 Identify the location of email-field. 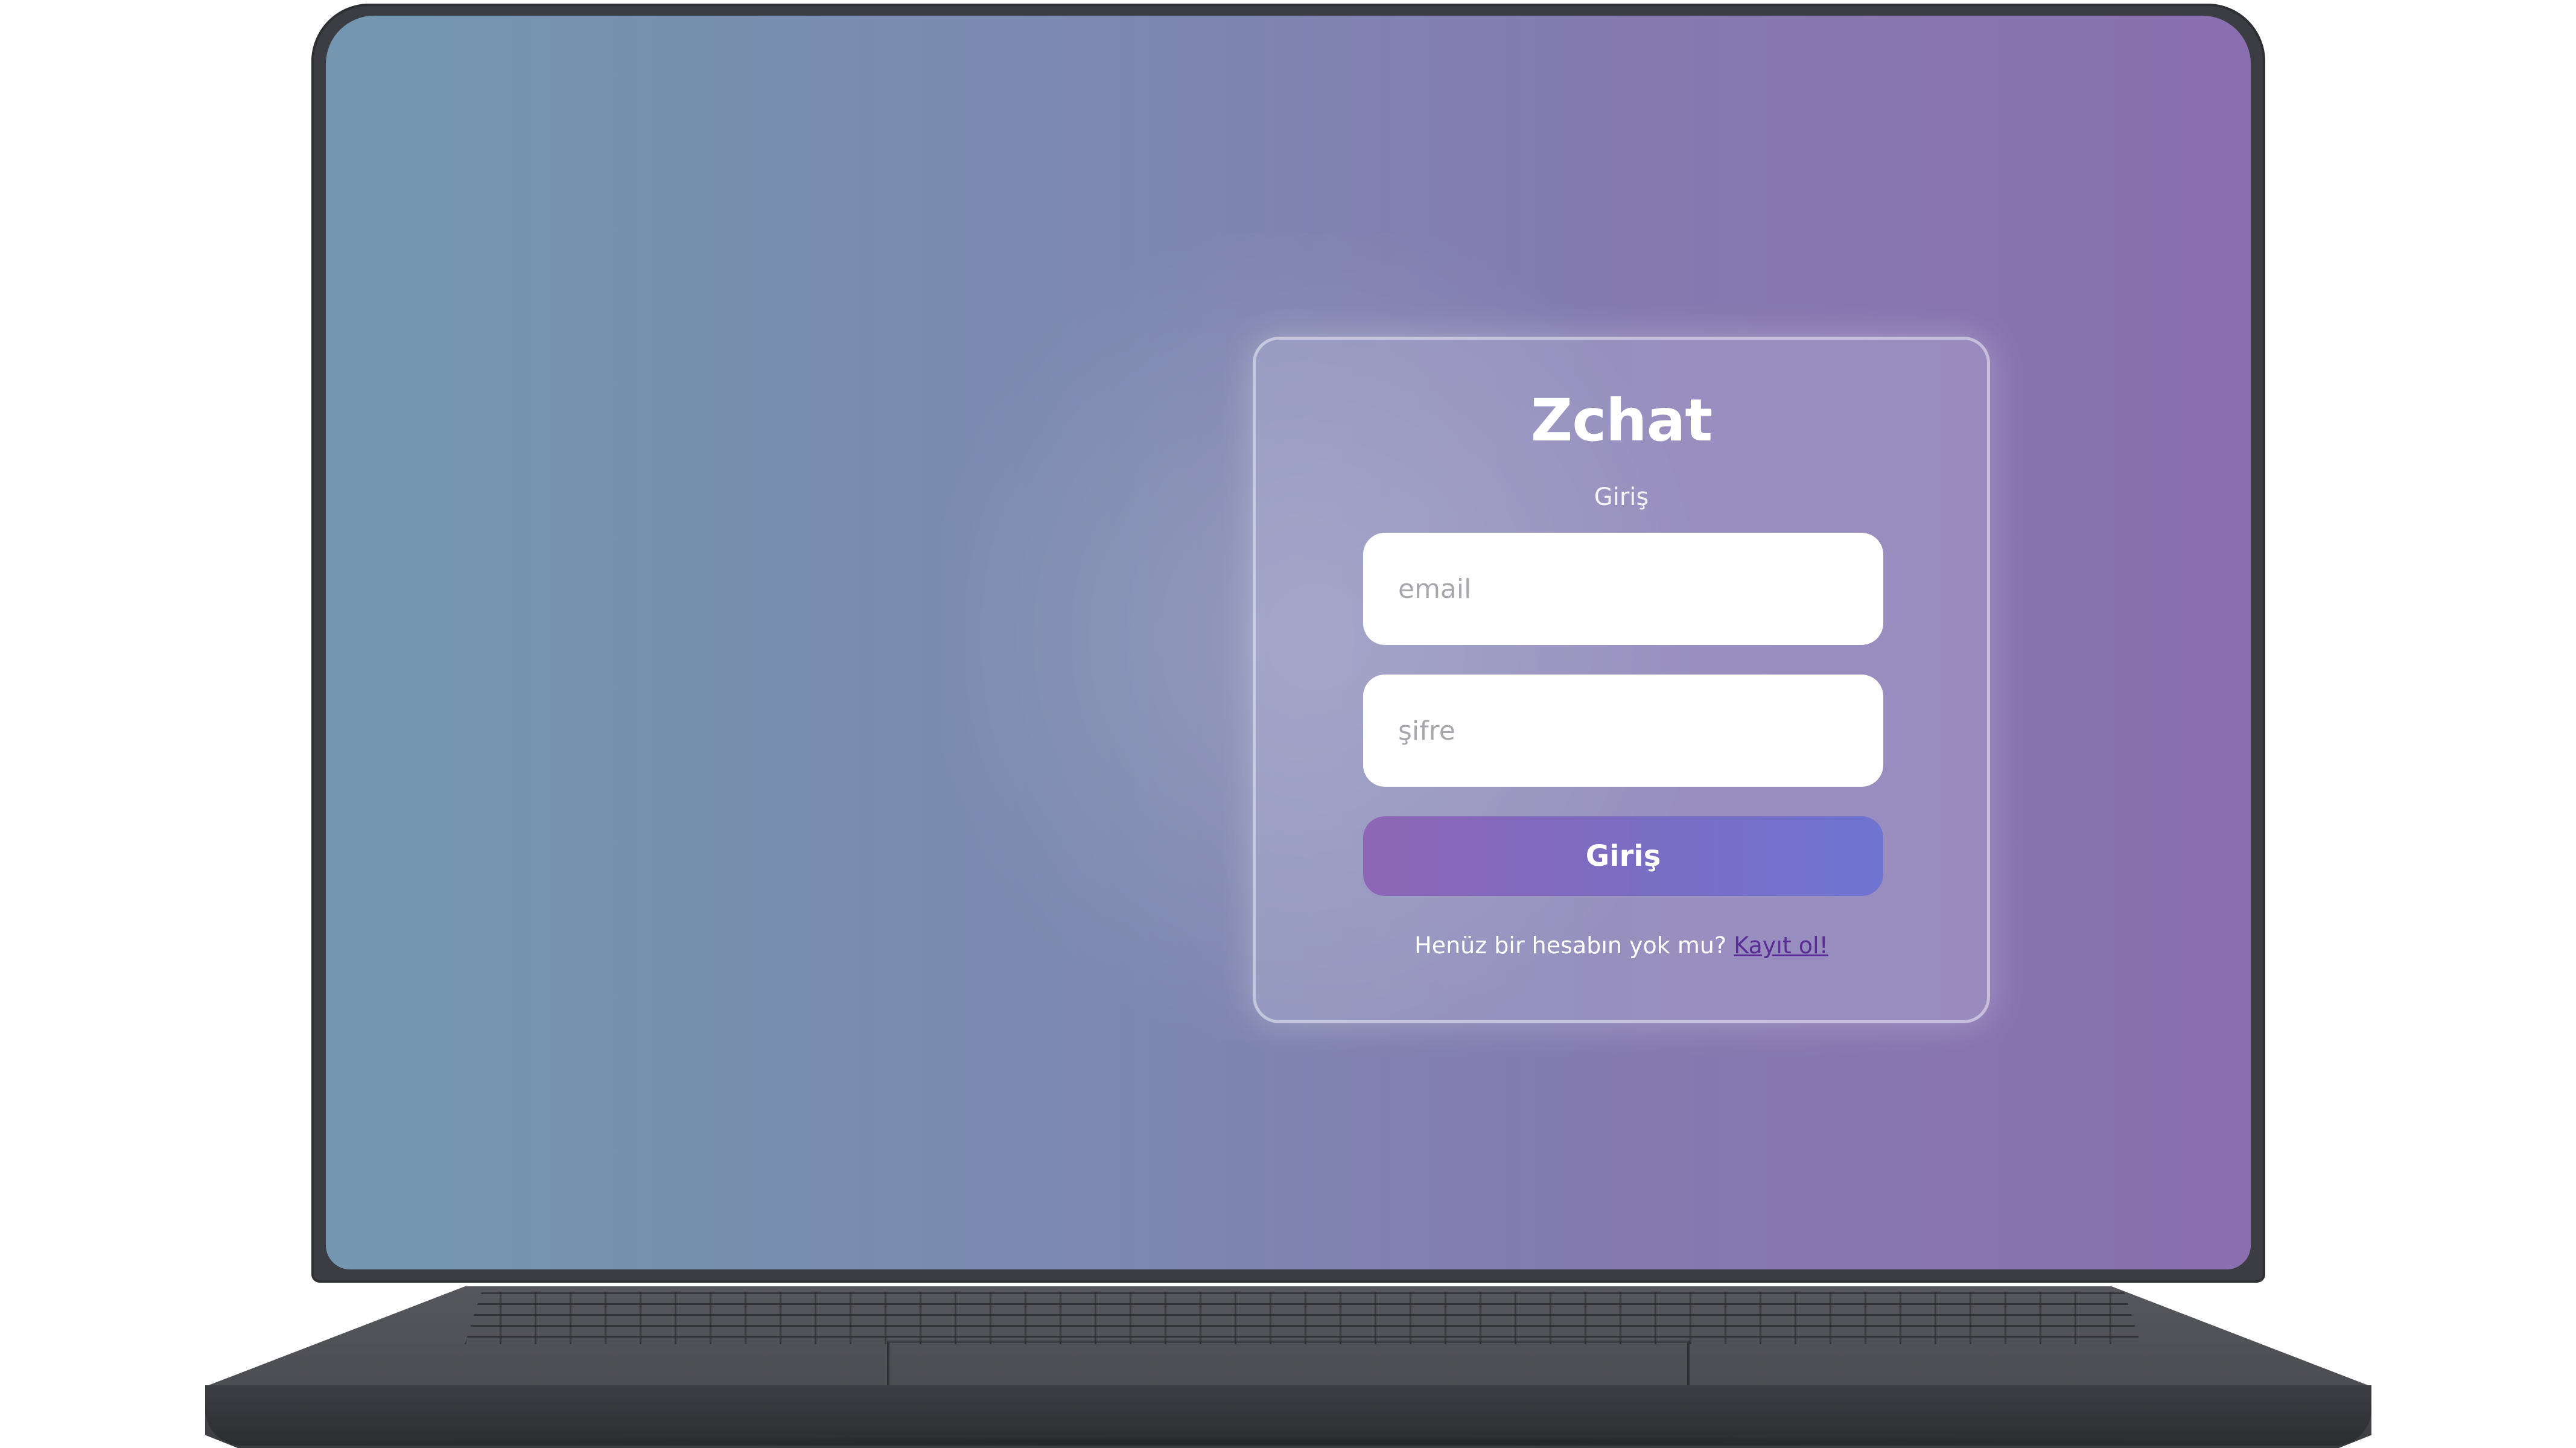
(1623, 589).